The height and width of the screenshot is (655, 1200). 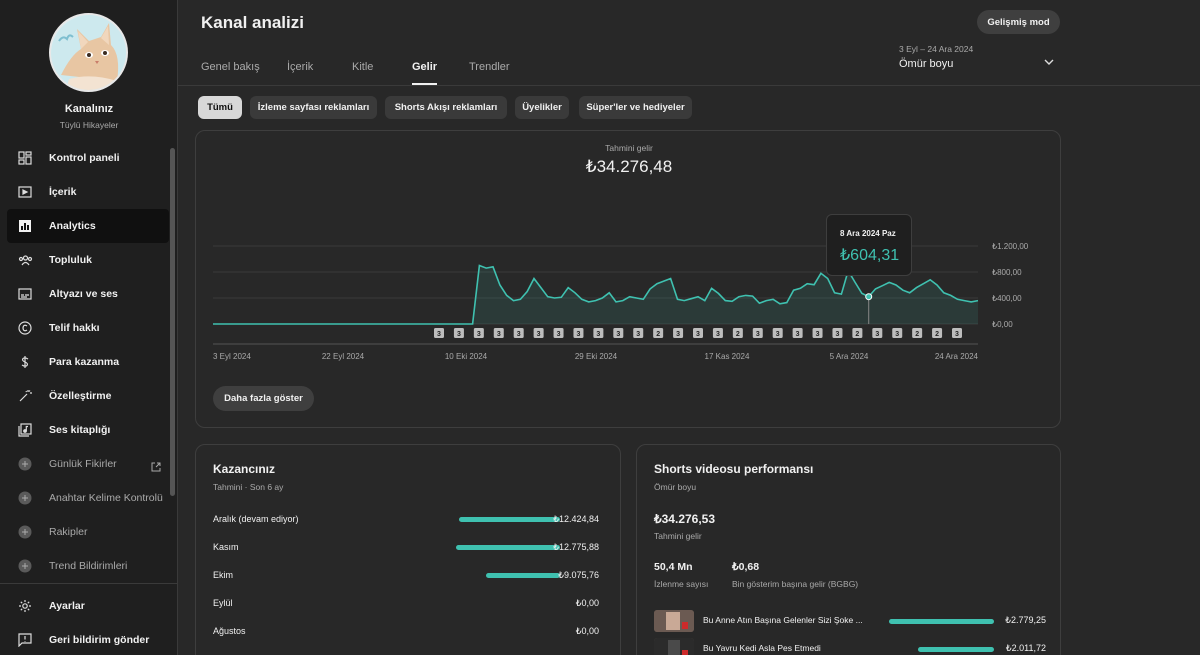 I want to click on earnings-month: Kasım, so click(x=226, y=547).